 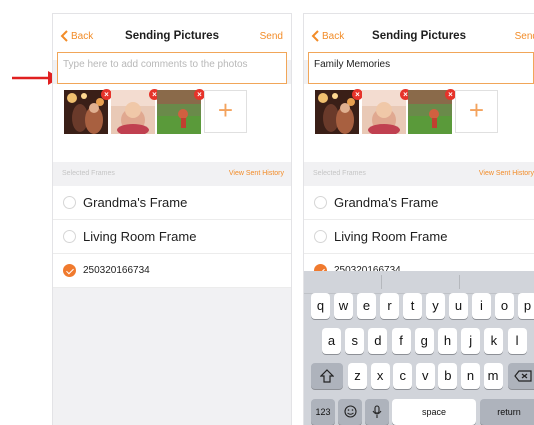 I want to click on key-a: a, so click(x=331, y=341).